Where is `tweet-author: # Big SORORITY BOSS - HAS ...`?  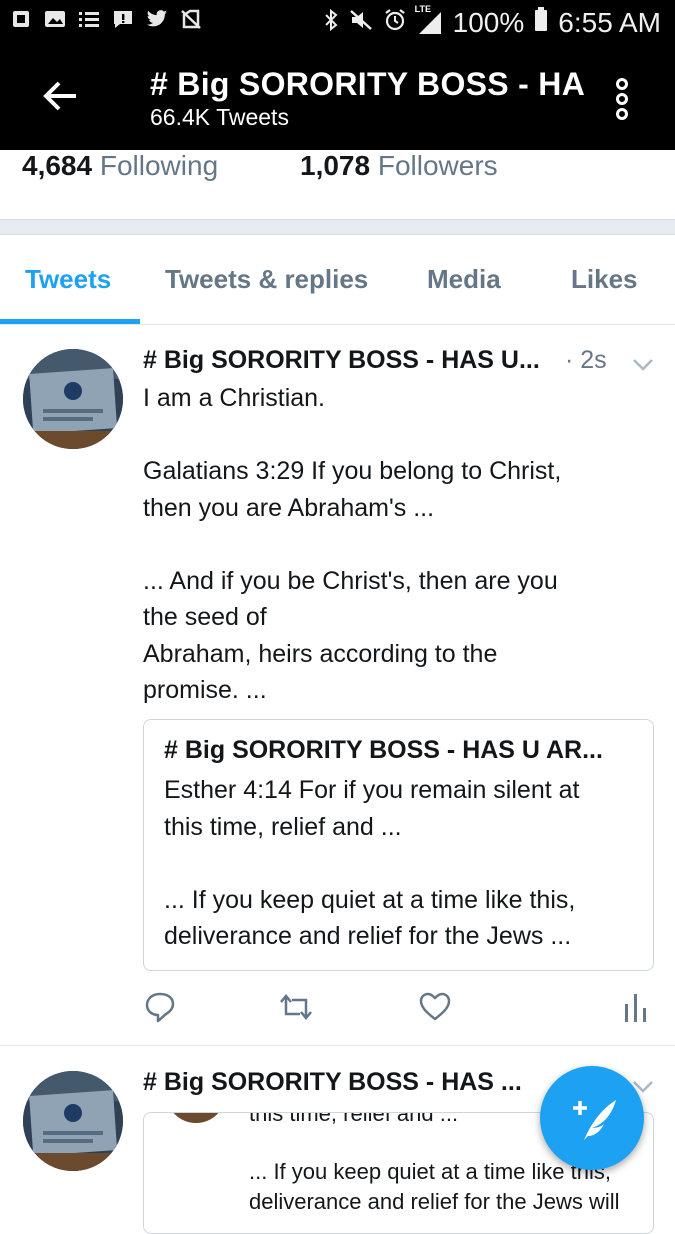 tweet-author: # Big SORORITY BOSS - HAS ... is located at coordinates (332, 1082).